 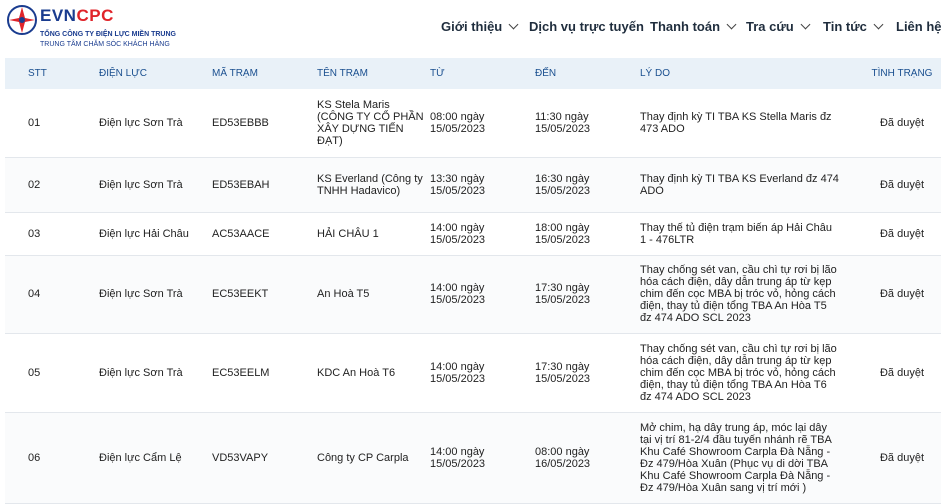 I want to click on nav-thanh-toan: Thanh toán, so click(x=693, y=26).